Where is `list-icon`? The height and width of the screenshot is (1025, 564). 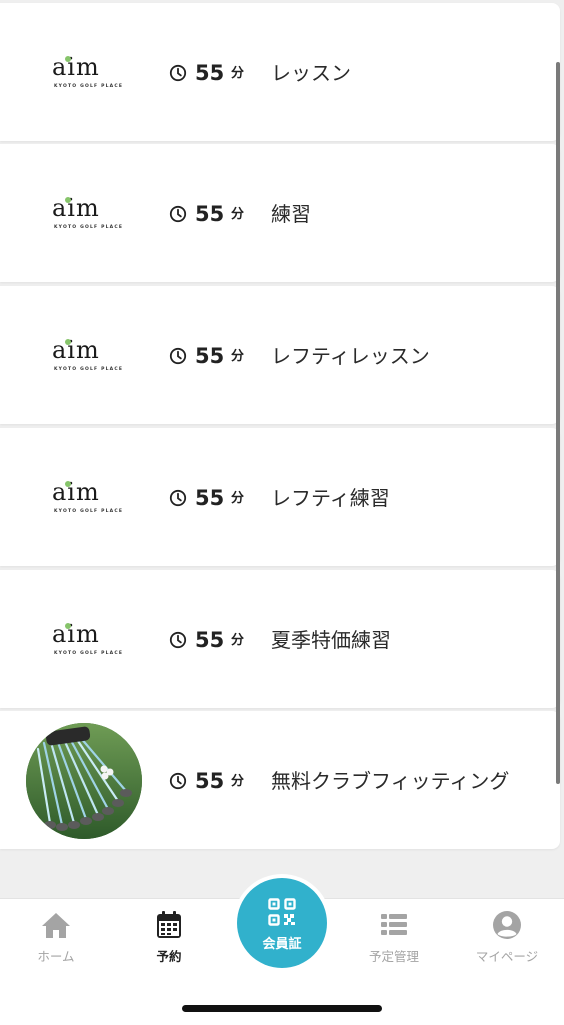
list-icon is located at coordinates (394, 924).